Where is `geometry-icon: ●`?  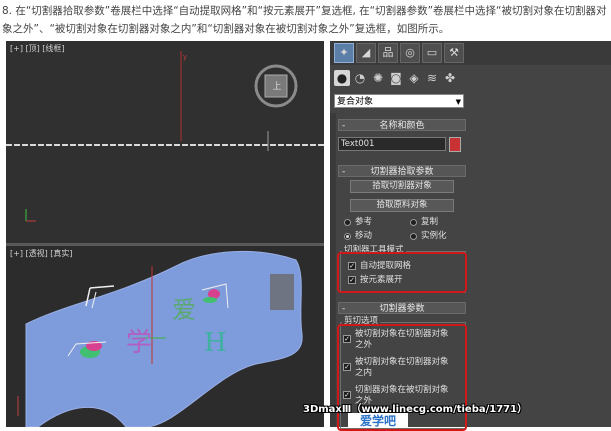
geometry-icon: ● is located at coordinates (342, 78).